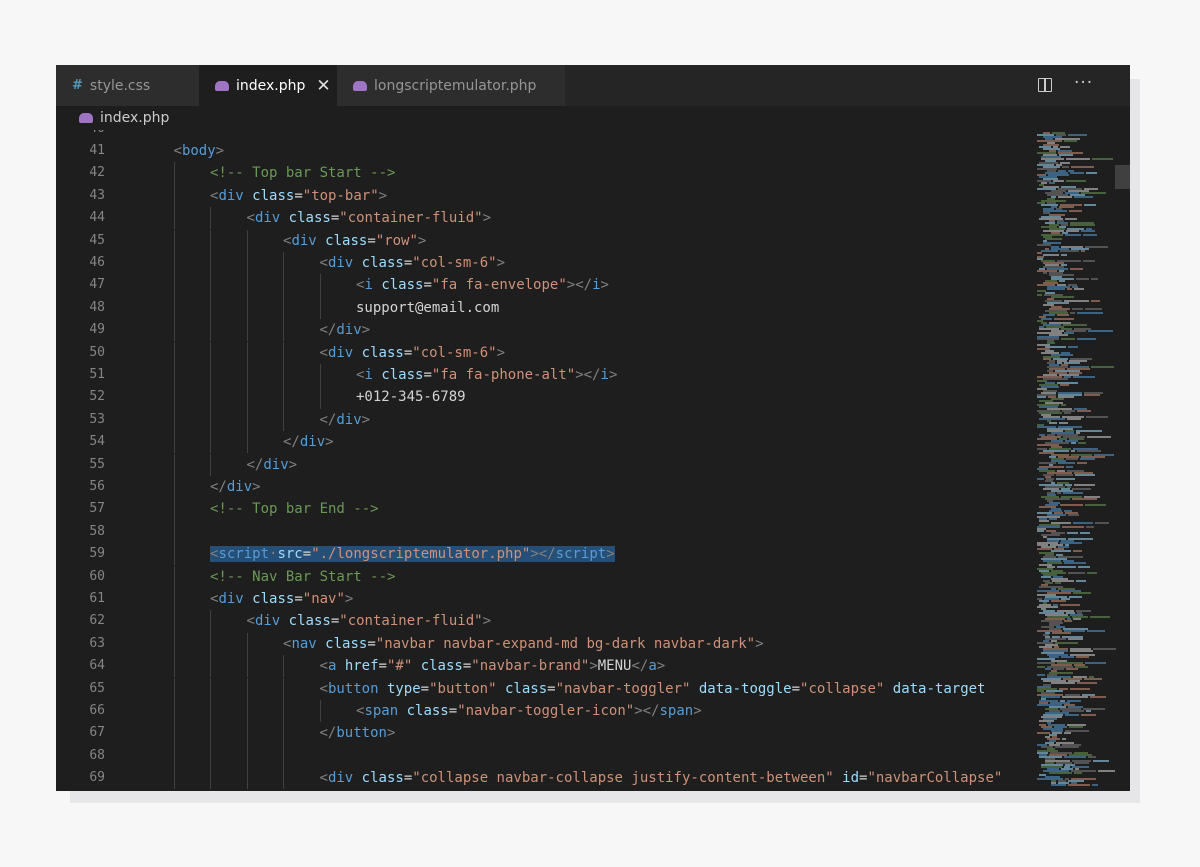  What do you see at coordinates (80, 196) in the screenshot?
I see `line-number: 43` at bounding box center [80, 196].